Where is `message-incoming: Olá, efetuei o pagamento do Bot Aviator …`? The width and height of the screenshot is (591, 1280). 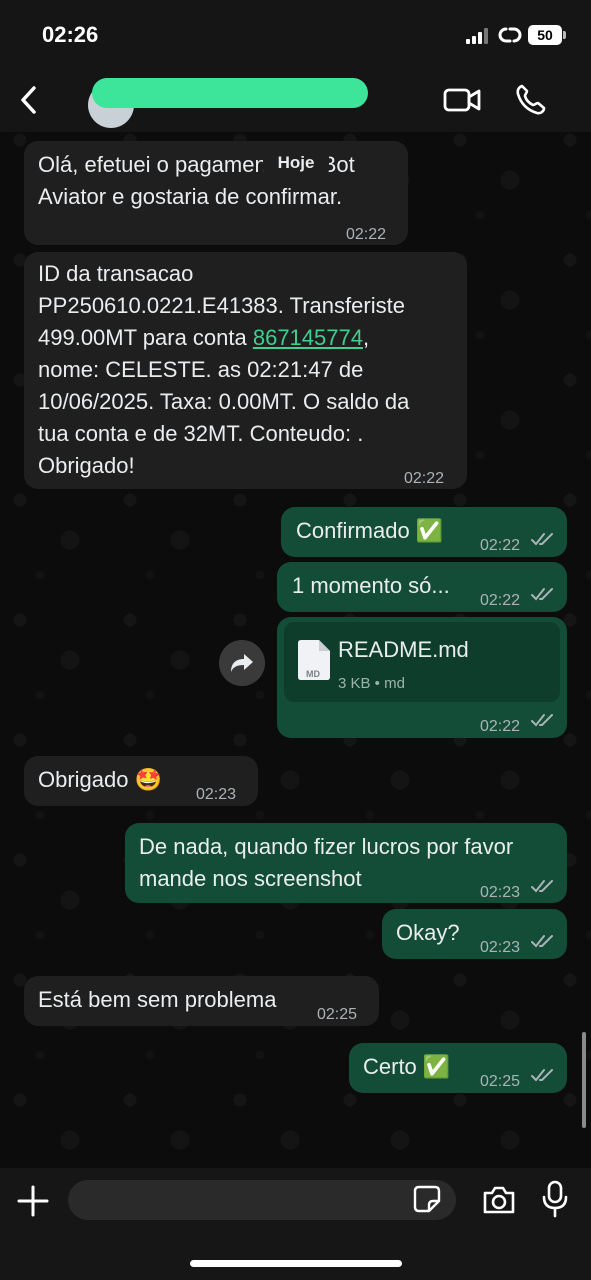 message-incoming: Olá, efetuei o pagamento do Bot Aviator … is located at coordinates (216, 193).